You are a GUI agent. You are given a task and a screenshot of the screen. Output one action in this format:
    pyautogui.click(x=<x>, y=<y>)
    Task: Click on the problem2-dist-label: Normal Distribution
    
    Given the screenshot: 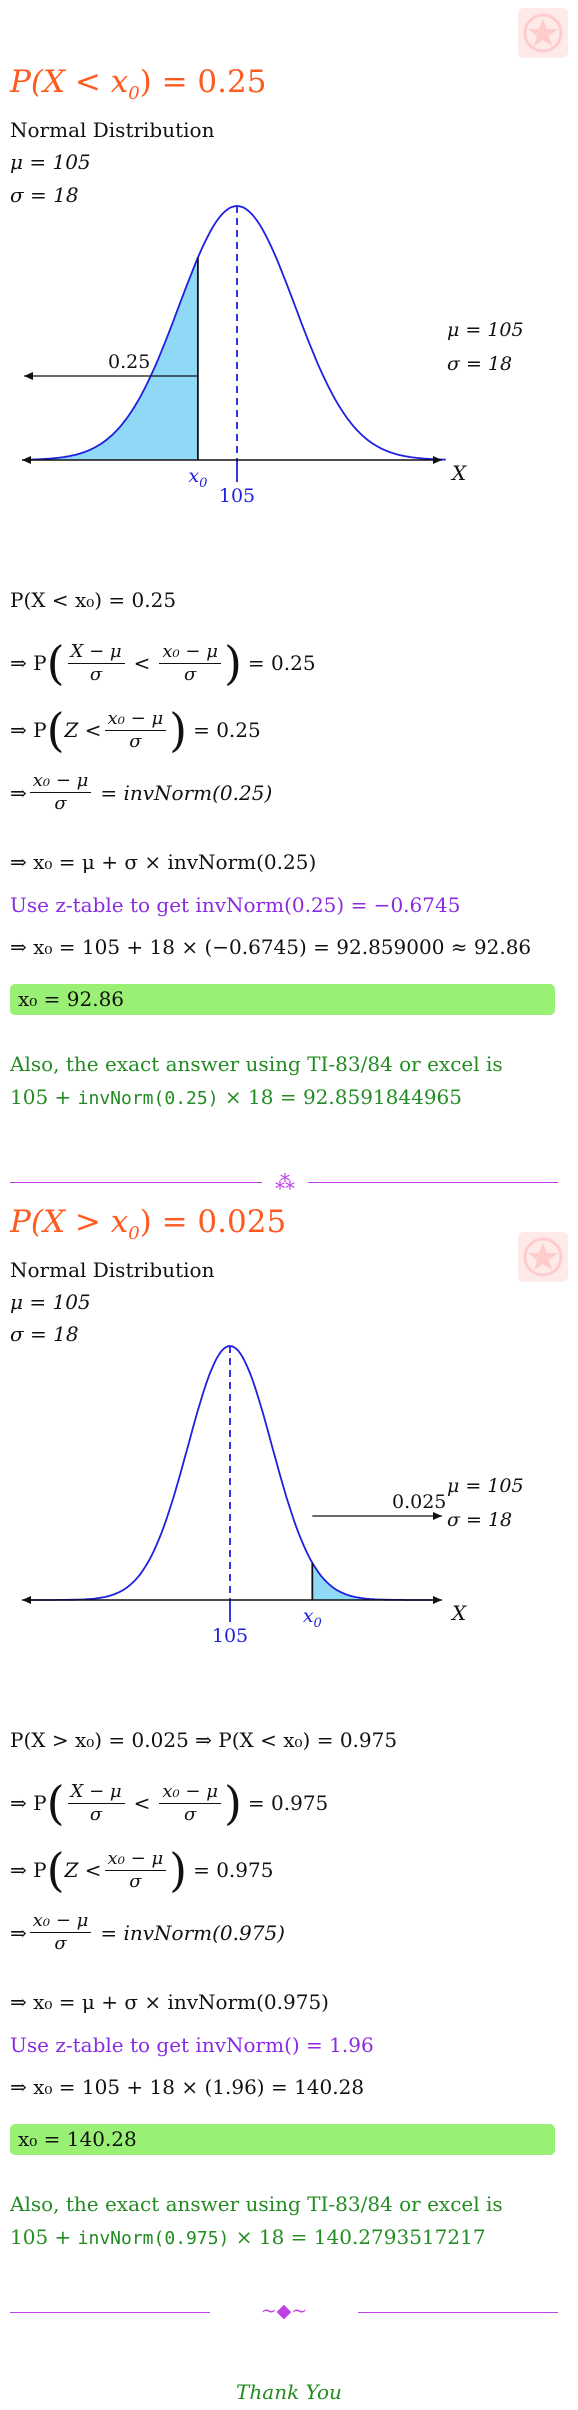 What is the action you would take?
    pyautogui.click(x=112, y=1270)
    